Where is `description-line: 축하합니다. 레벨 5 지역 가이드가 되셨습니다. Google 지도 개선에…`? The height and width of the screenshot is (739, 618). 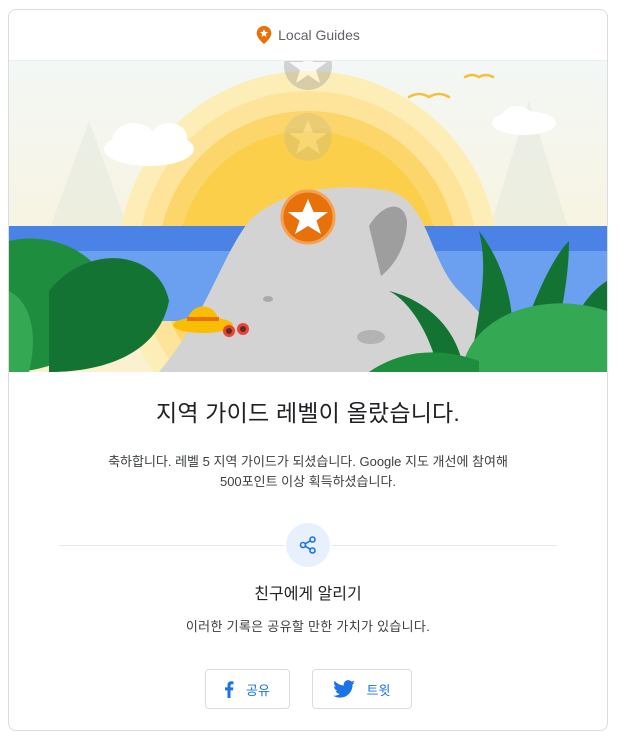 description-line: 축하합니다. 레벨 5 지역 가이드가 되셨습니다. Google 지도 개선에… is located at coordinates (308, 461).